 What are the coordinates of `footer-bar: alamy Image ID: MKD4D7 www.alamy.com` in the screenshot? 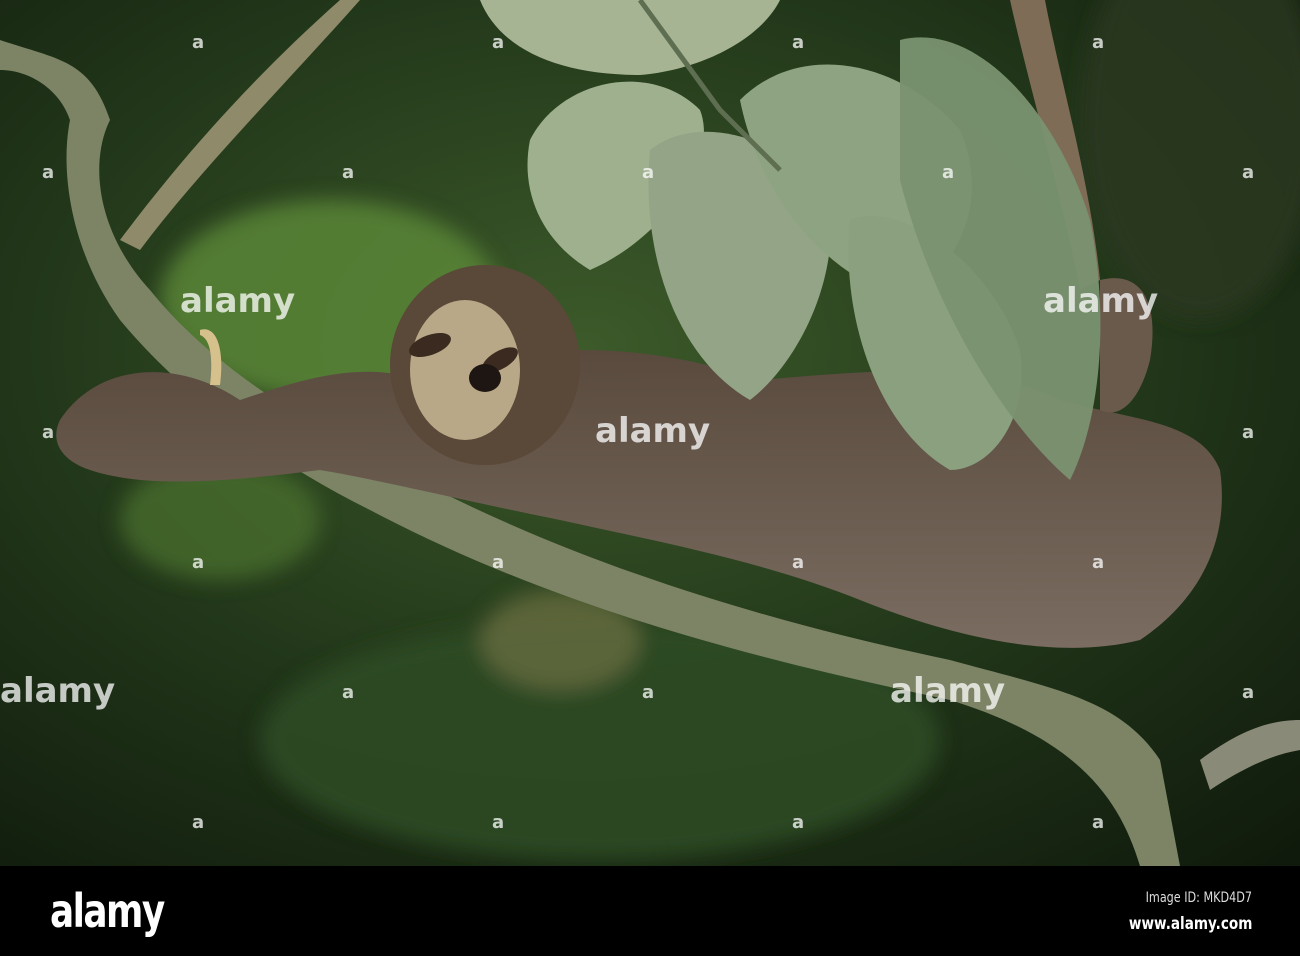 It's located at (650, 911).